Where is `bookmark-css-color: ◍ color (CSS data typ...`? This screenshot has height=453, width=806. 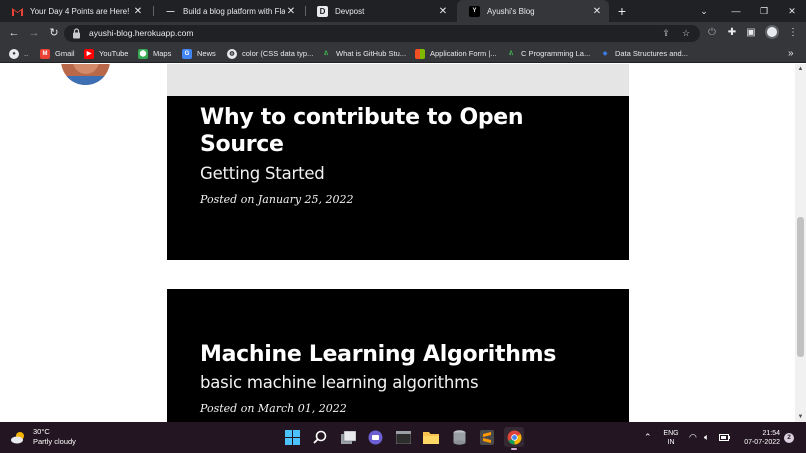
bookmark-css-color: ◍ color (CSS data typ... is located at coordinates (270, 53).